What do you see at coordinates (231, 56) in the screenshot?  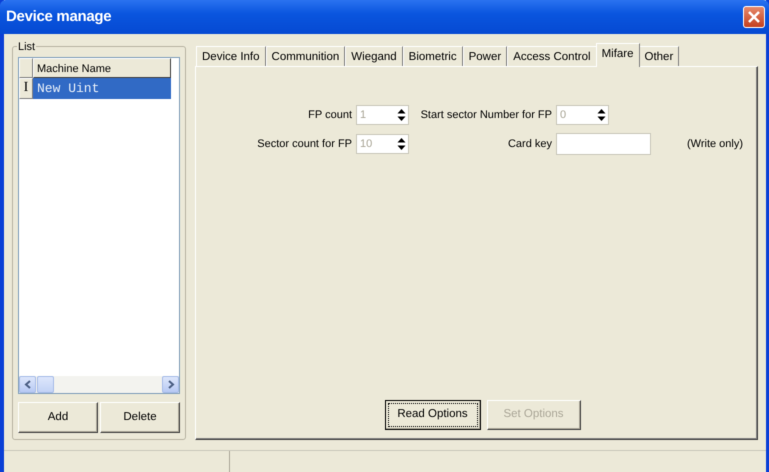 I see `tab: Device Info` at bounding box center [231, 56].